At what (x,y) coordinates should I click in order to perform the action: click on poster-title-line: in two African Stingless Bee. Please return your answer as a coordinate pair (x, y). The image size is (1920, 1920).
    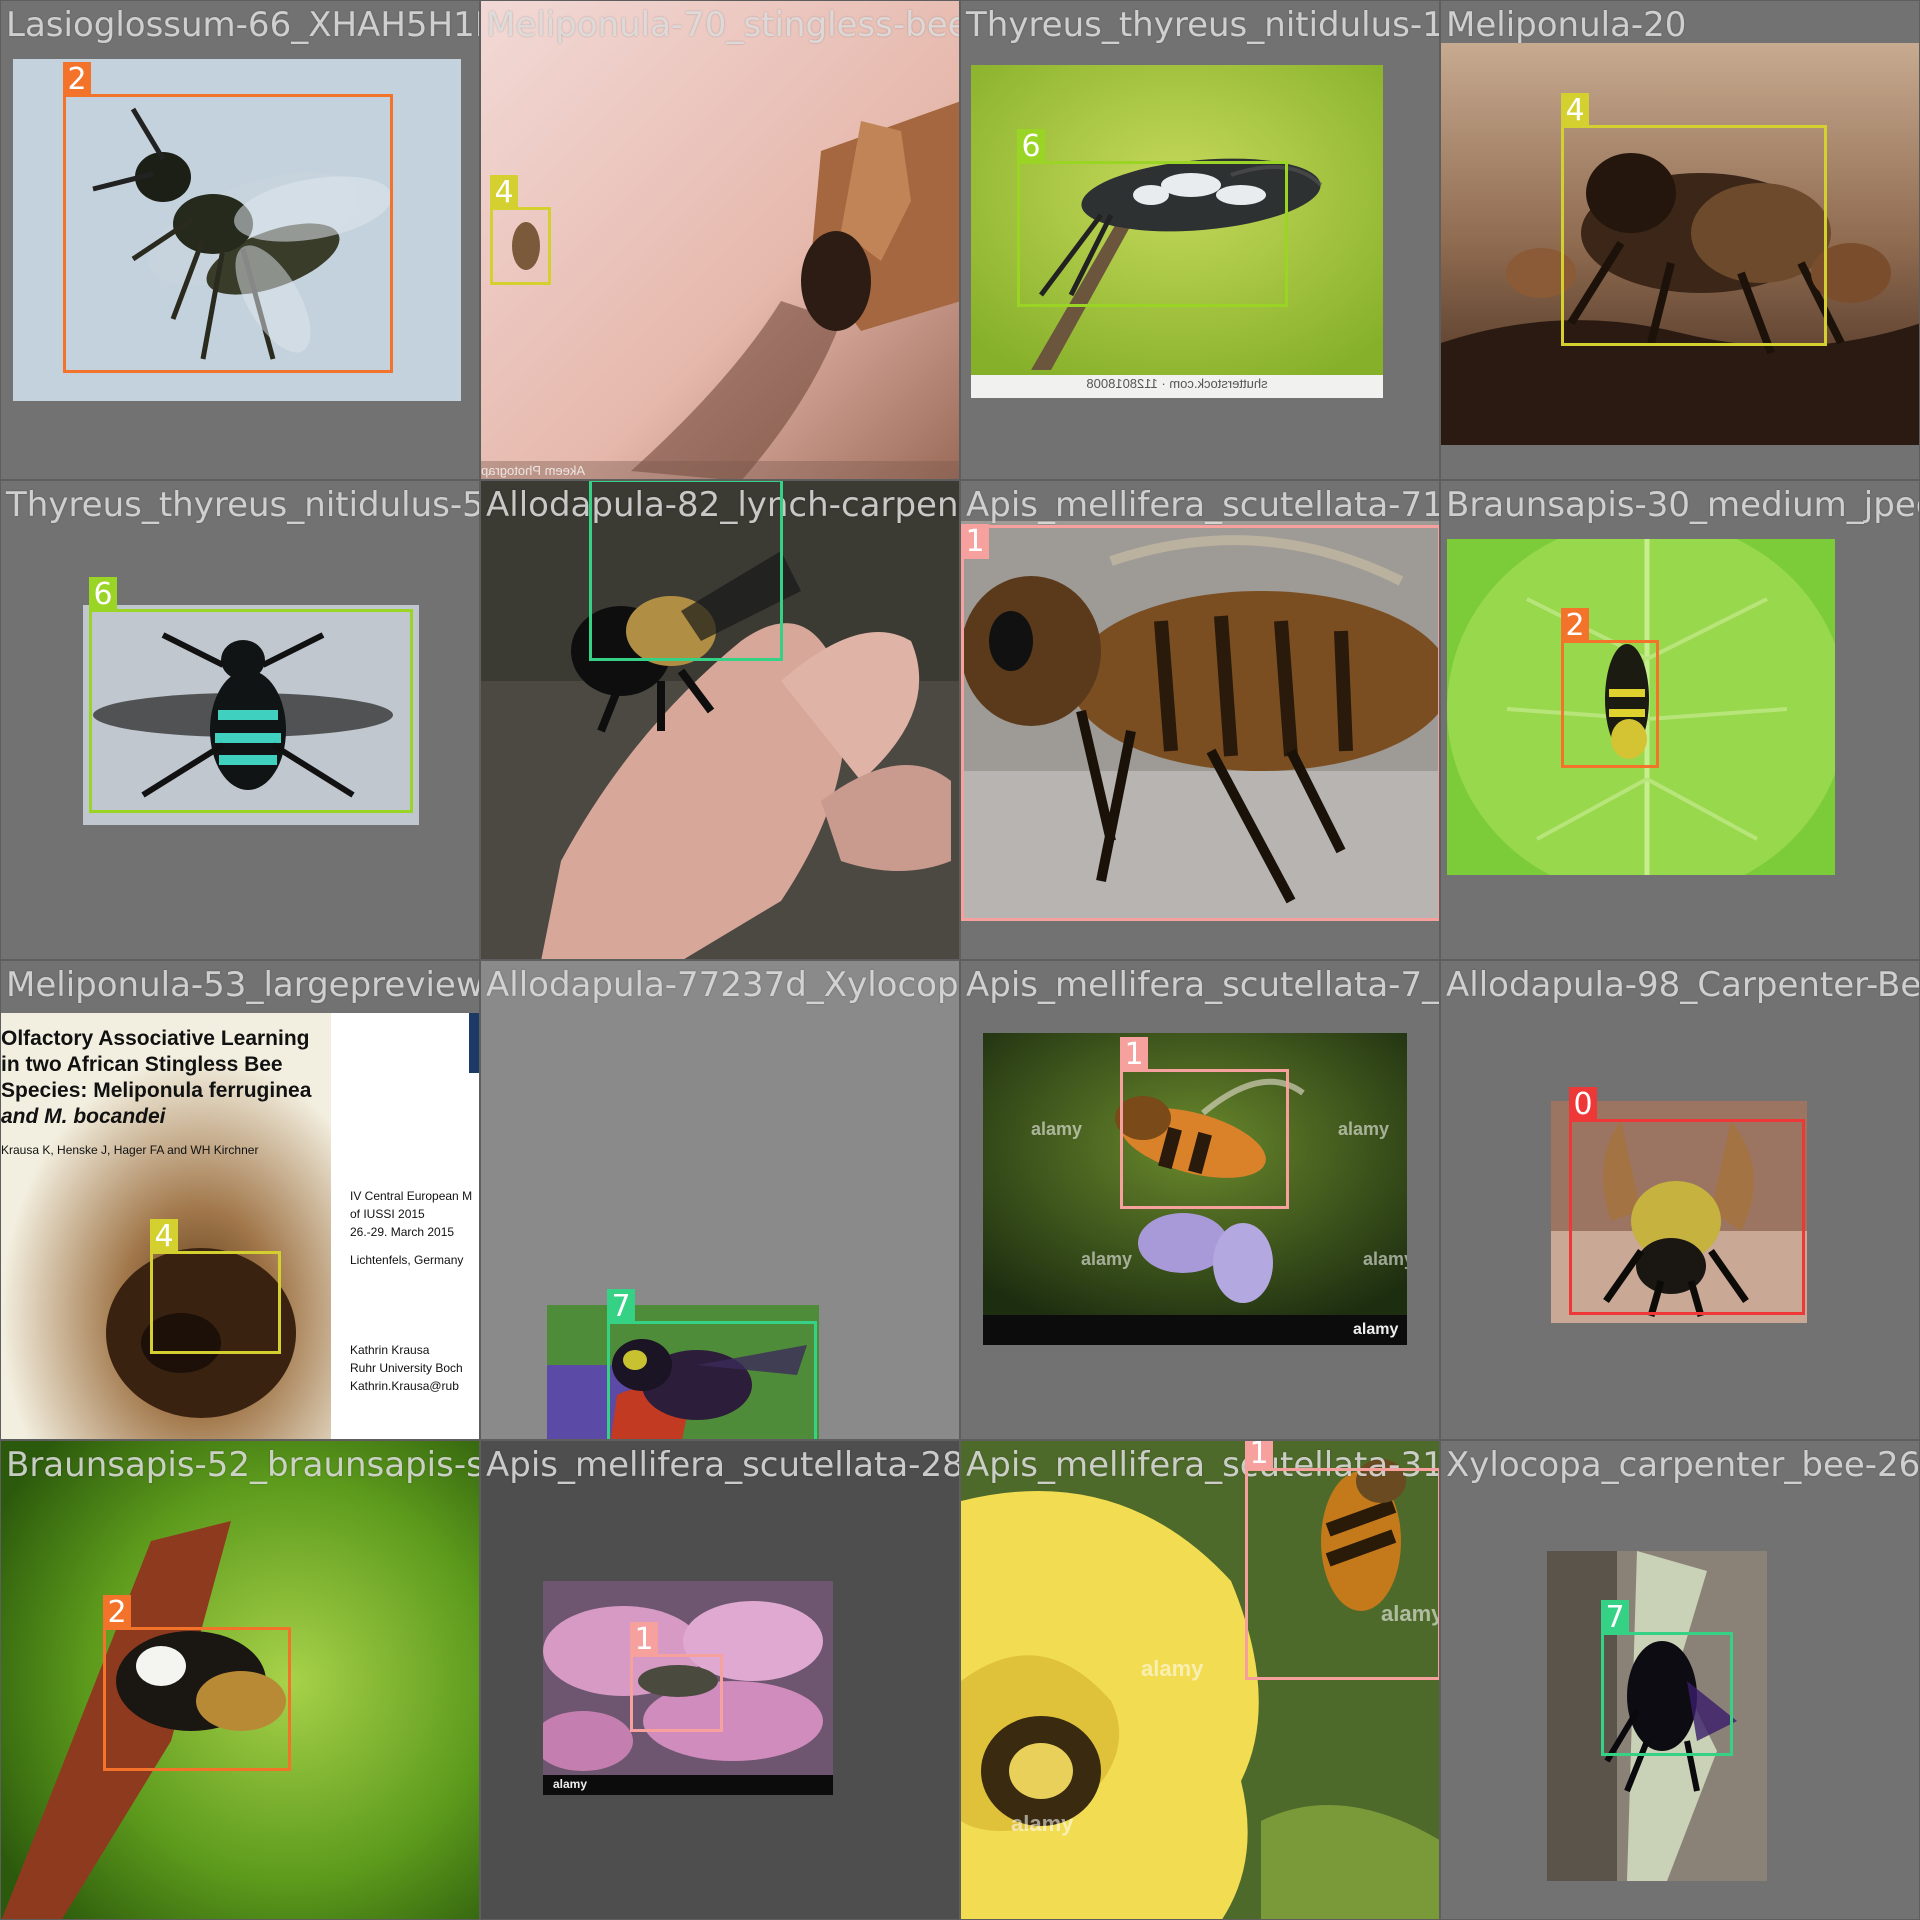
    Looking at the image, I should click on (142, 1064).